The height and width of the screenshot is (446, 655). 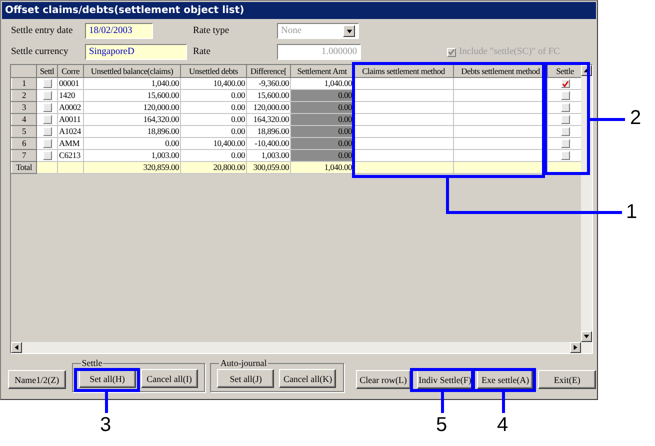 I want to click on indiv-settle-button: Indiv Settle(F), so click(x=445, y=379).